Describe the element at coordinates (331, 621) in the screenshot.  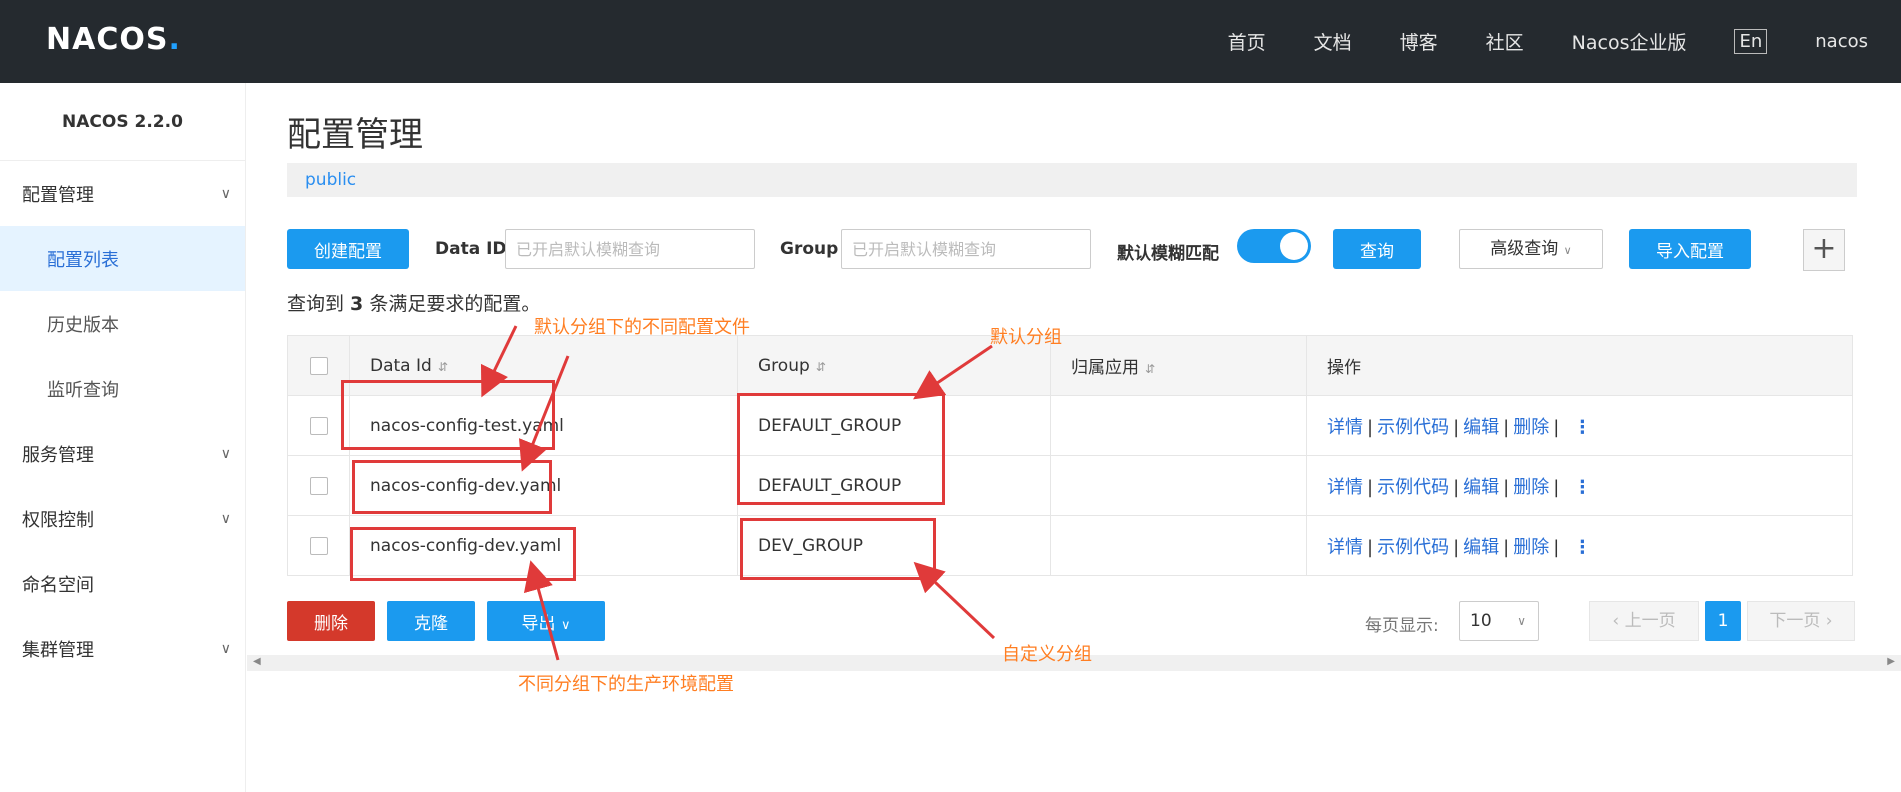
I see `delete-button: 删除` at that location.